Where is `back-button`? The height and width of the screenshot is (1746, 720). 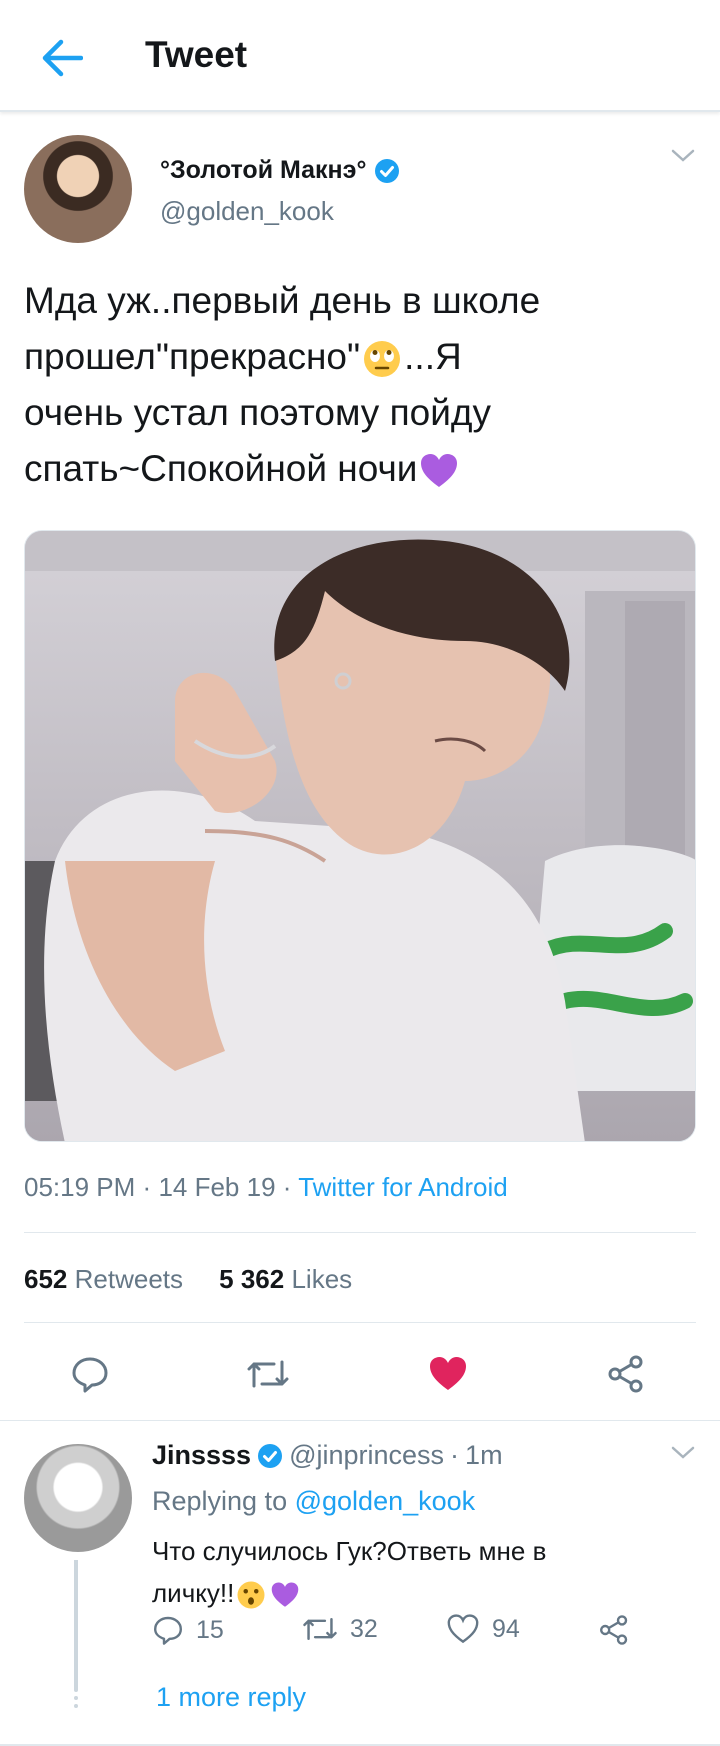 back-button is located at coordinates (62, 58).